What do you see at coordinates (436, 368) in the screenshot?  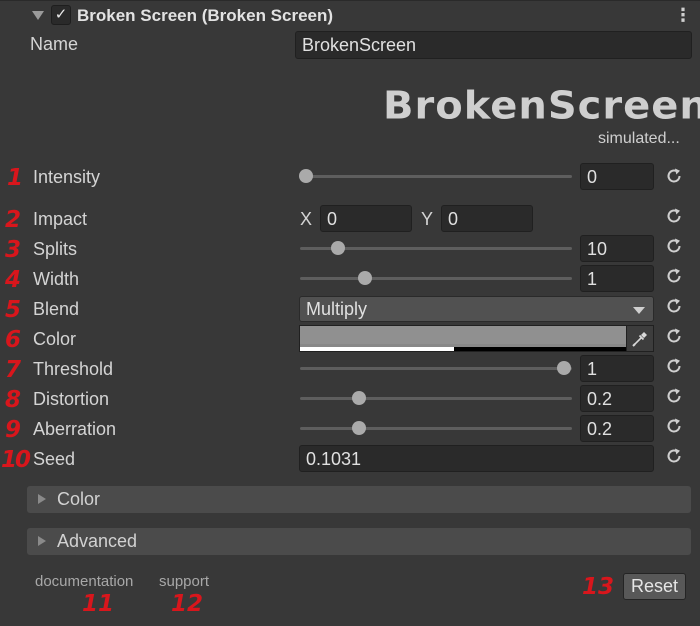 I see `threshold-slider-track` at bounding box center [436, 368].